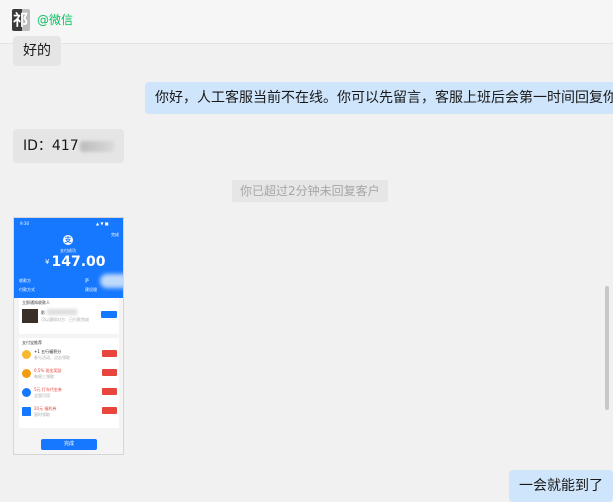  What do you see at coordinates (69, 316) in the screenshot?
I see `notify-payee-card: 立即通知收款人 影 可以通知对方：已付款完成` at bounding box center [69, 316].